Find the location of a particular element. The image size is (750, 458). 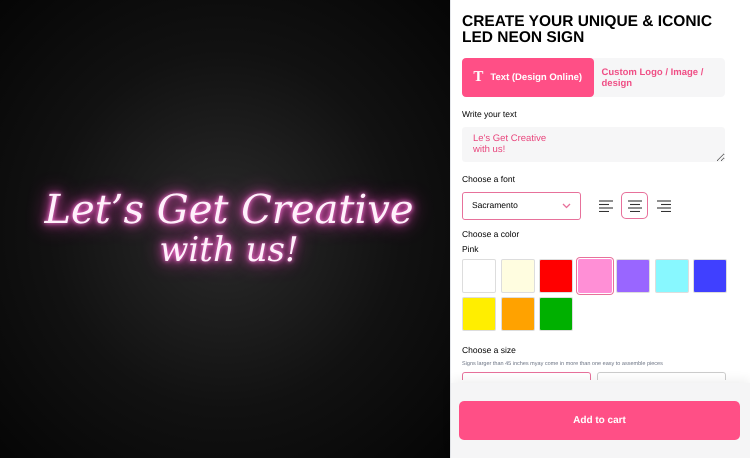

font-select: Sacramento is located at coordinates (521, 206).